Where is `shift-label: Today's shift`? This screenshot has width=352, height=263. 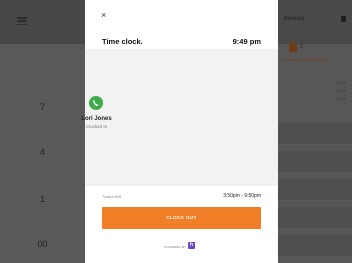 shift-label: Today's shift is located at coordinates (112, 197).